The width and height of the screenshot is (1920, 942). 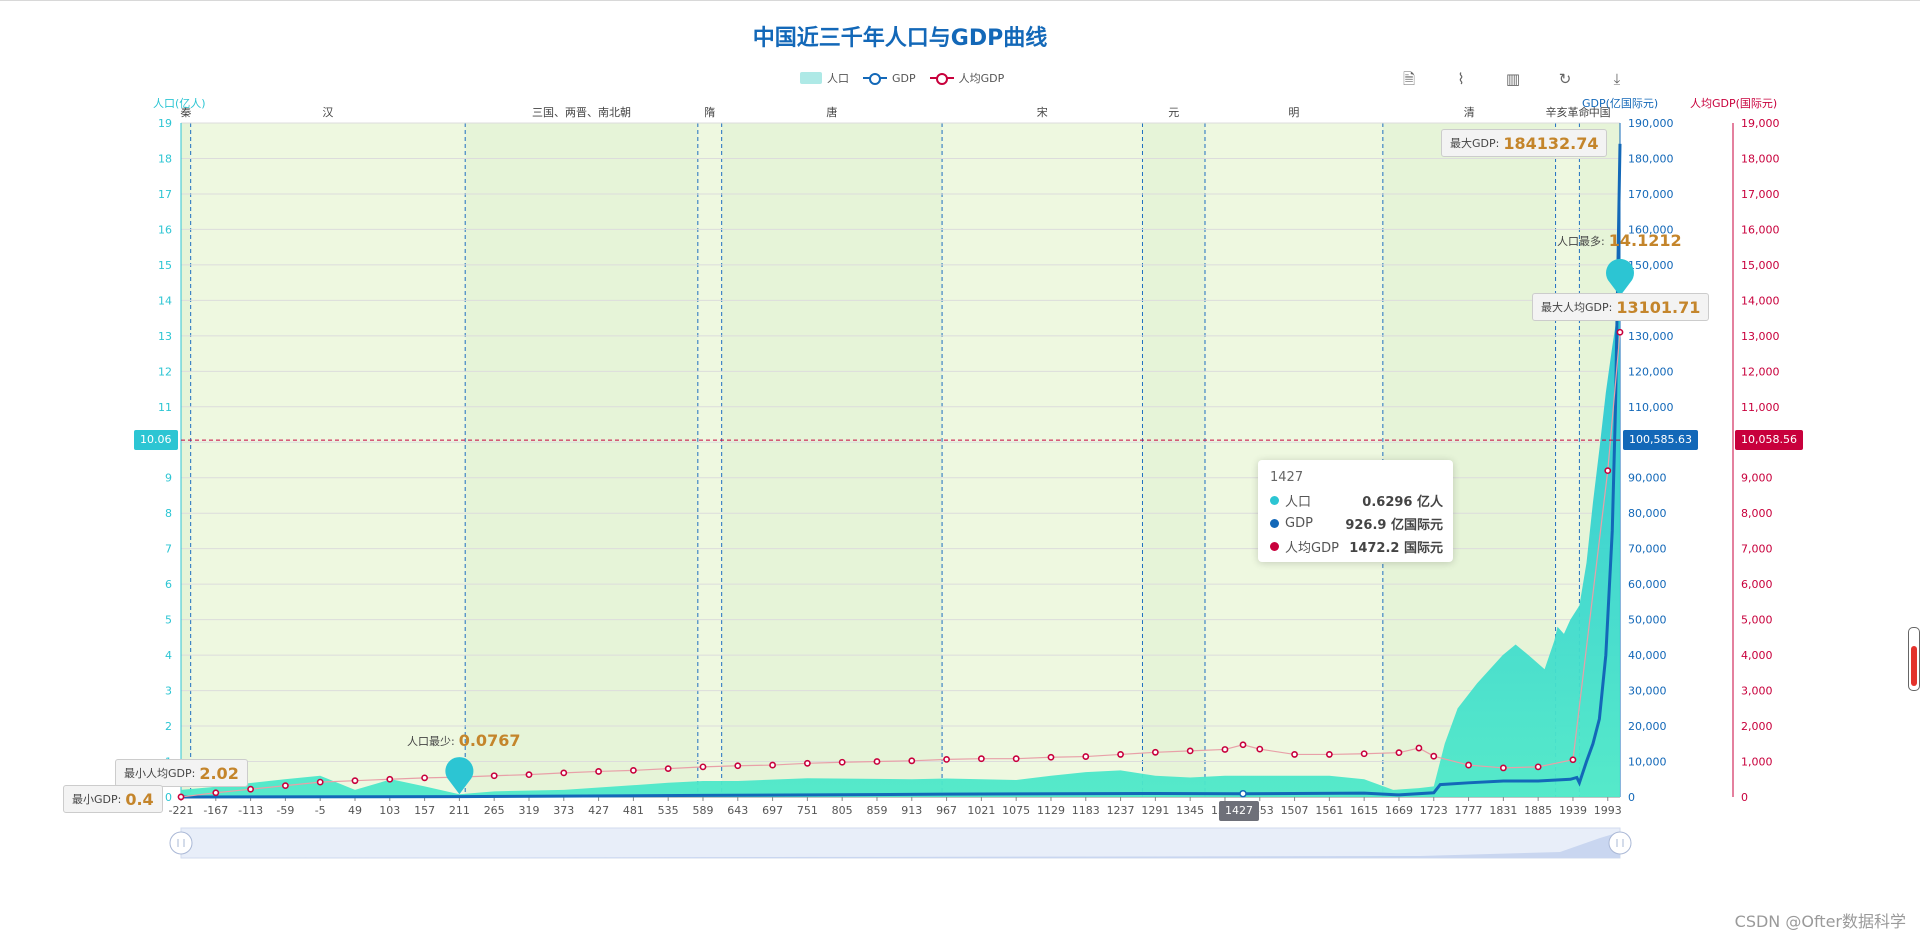 What do you see at coordinates (1475, 143) in the screenshot?
I see `max-gdp-label: 最大GDP:` at bounding box center [1475, 143].